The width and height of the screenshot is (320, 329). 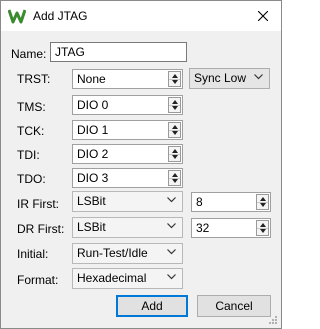 I want to click on tdi-value: DIO 2, so click(x=93, y=154).